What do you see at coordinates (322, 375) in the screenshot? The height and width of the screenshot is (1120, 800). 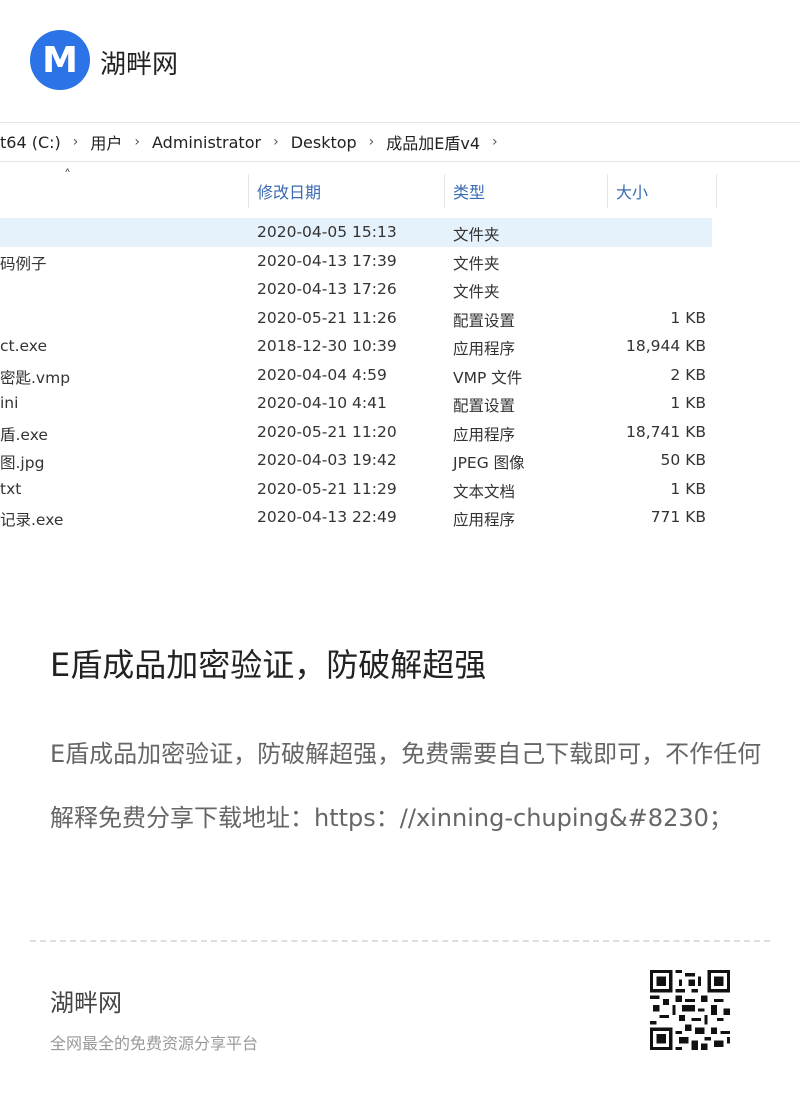 I see `file-date: 2020-04-04 4:59` at bounding box center [322, 375].